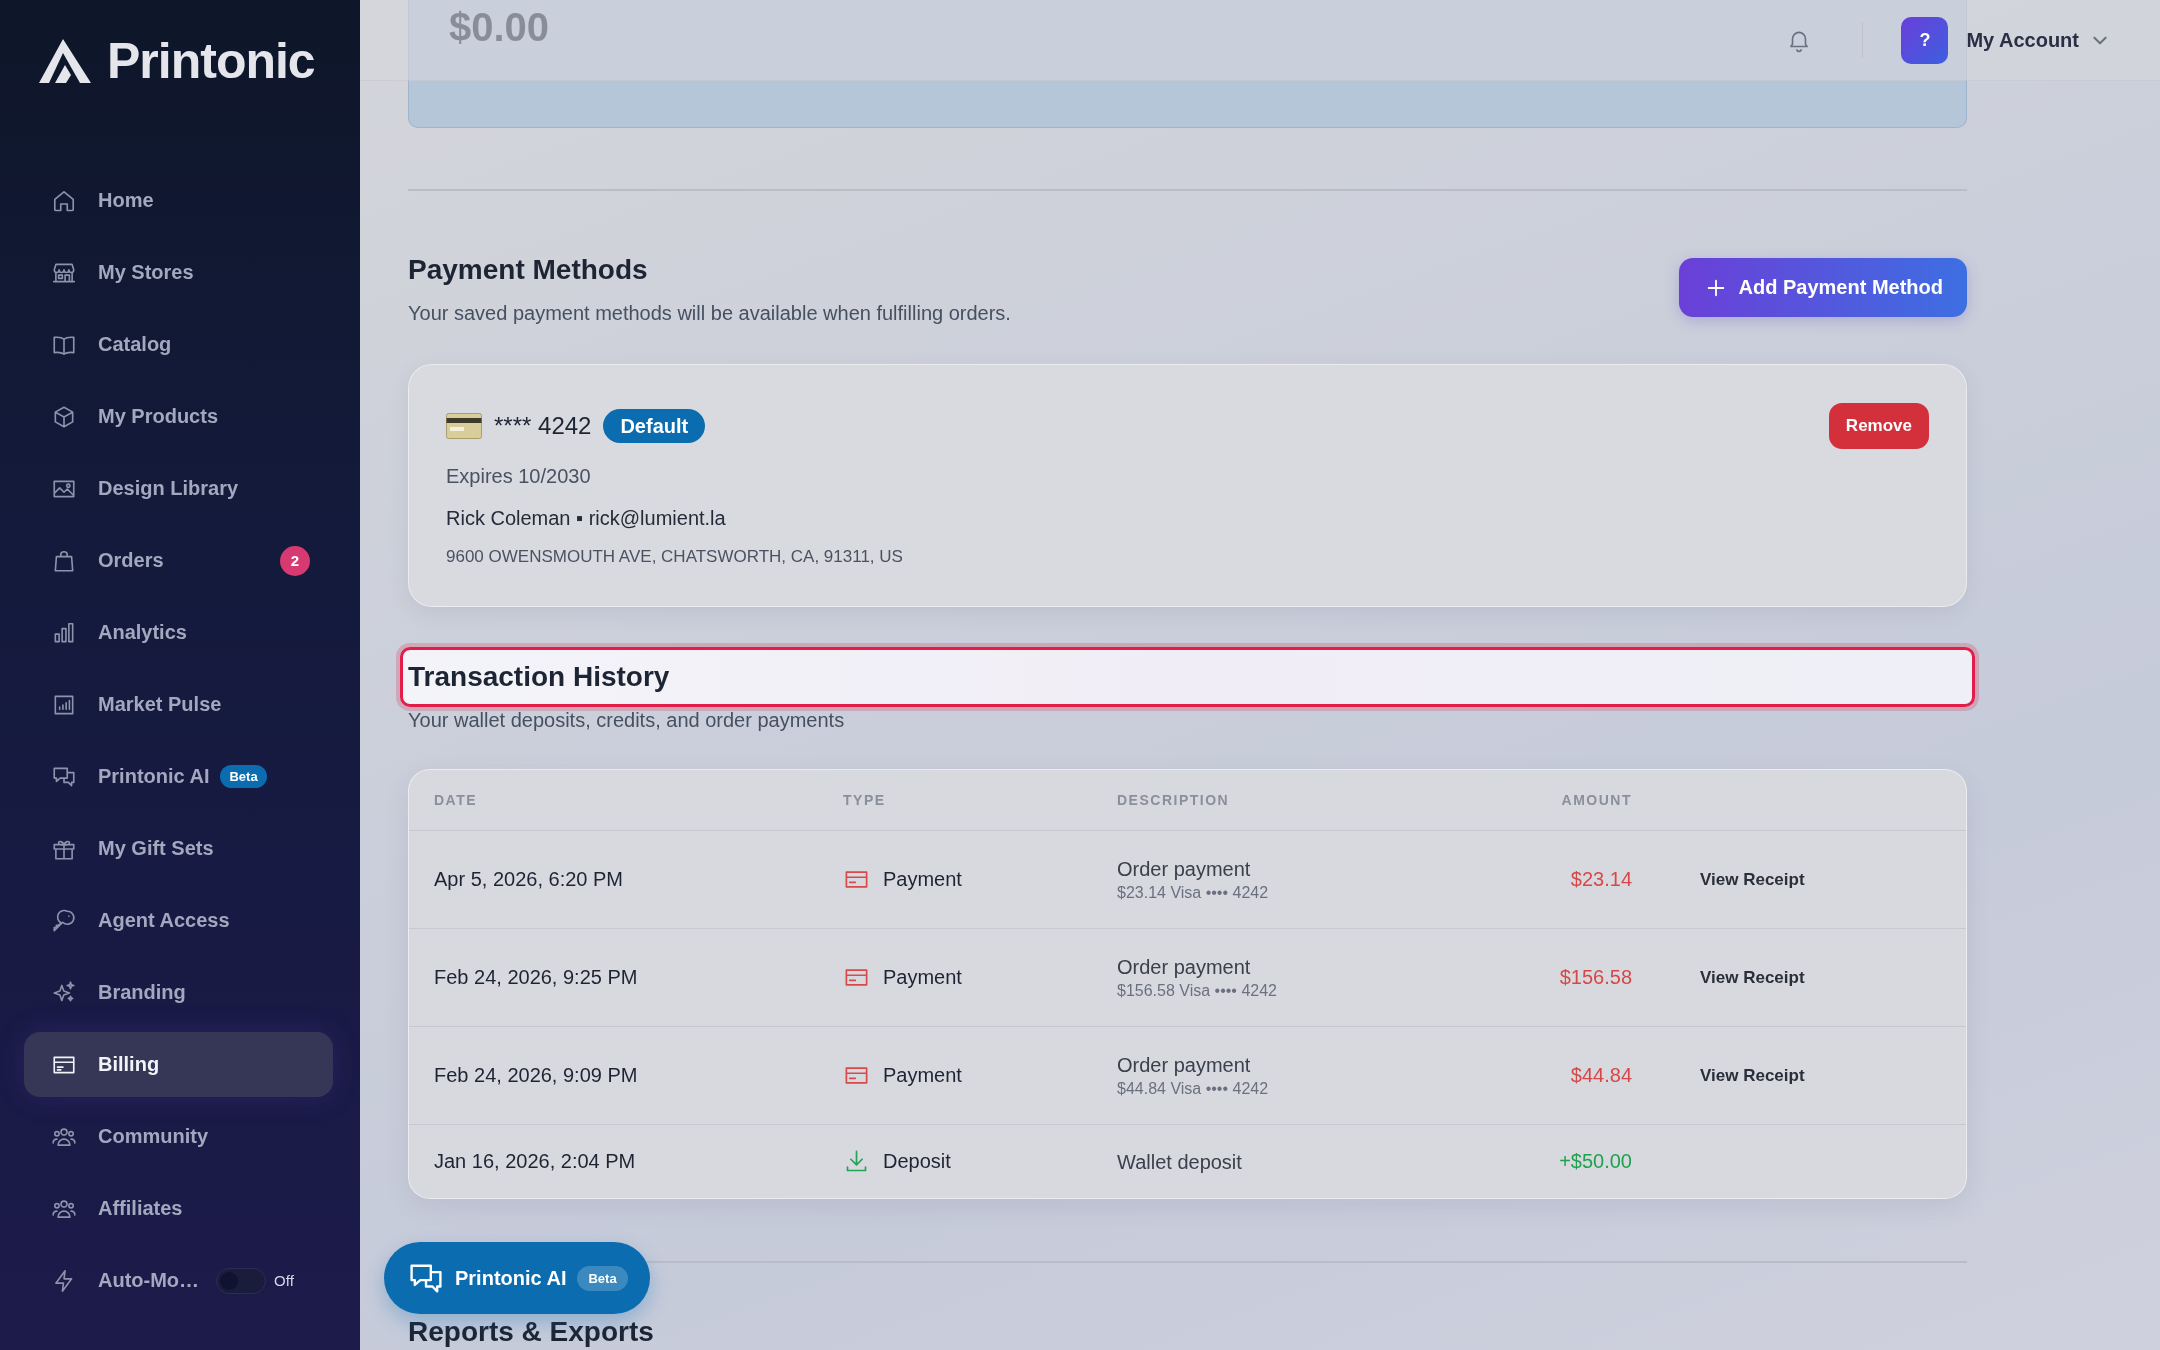  What do you see at coordinates (1600, 1075) in the screenshot?
I see `amount-text: $44.84` at bounding box center [1600, 1075].